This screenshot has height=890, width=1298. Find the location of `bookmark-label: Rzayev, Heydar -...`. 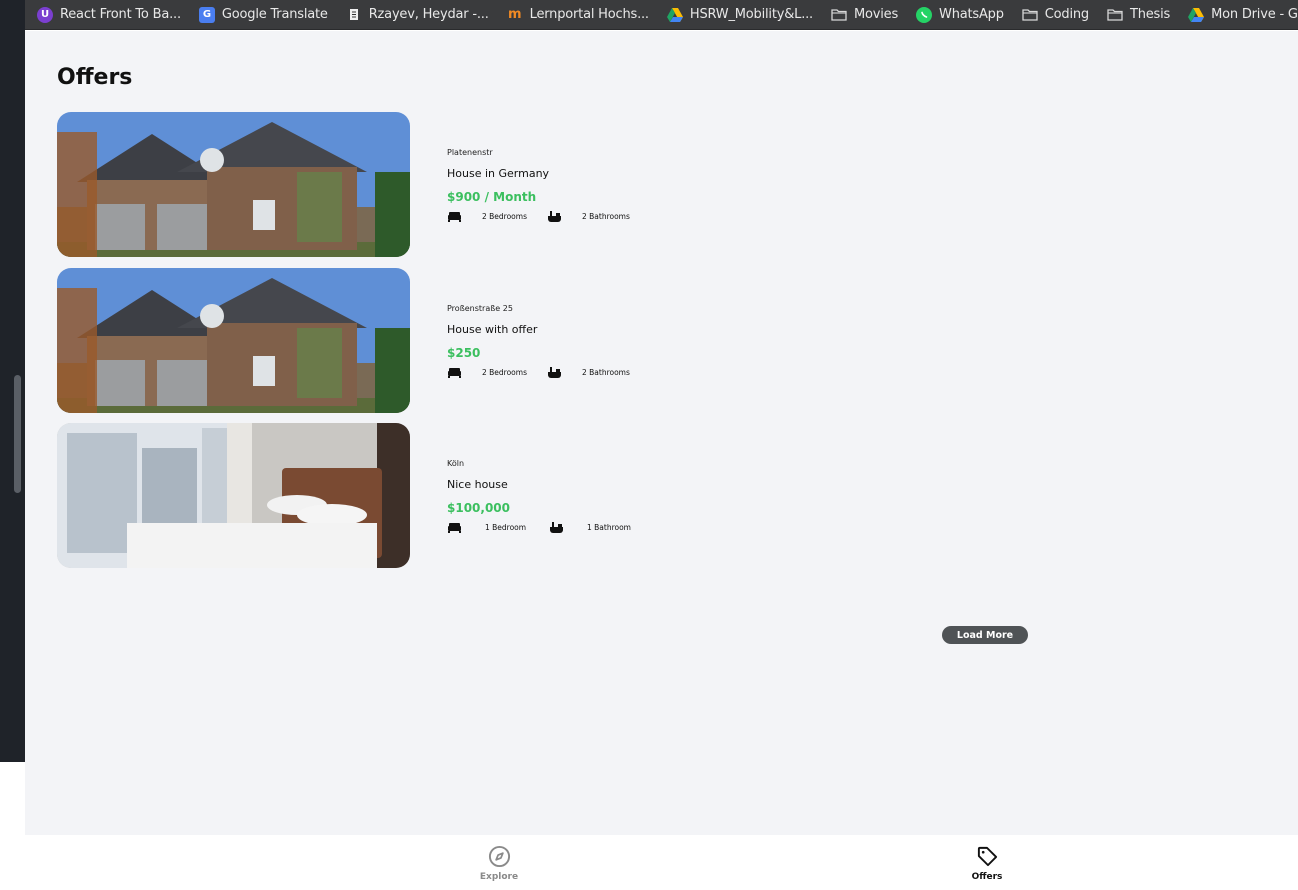

bookmark-label: Rzayev, Heydar -... is located at coordinates (428, 14).